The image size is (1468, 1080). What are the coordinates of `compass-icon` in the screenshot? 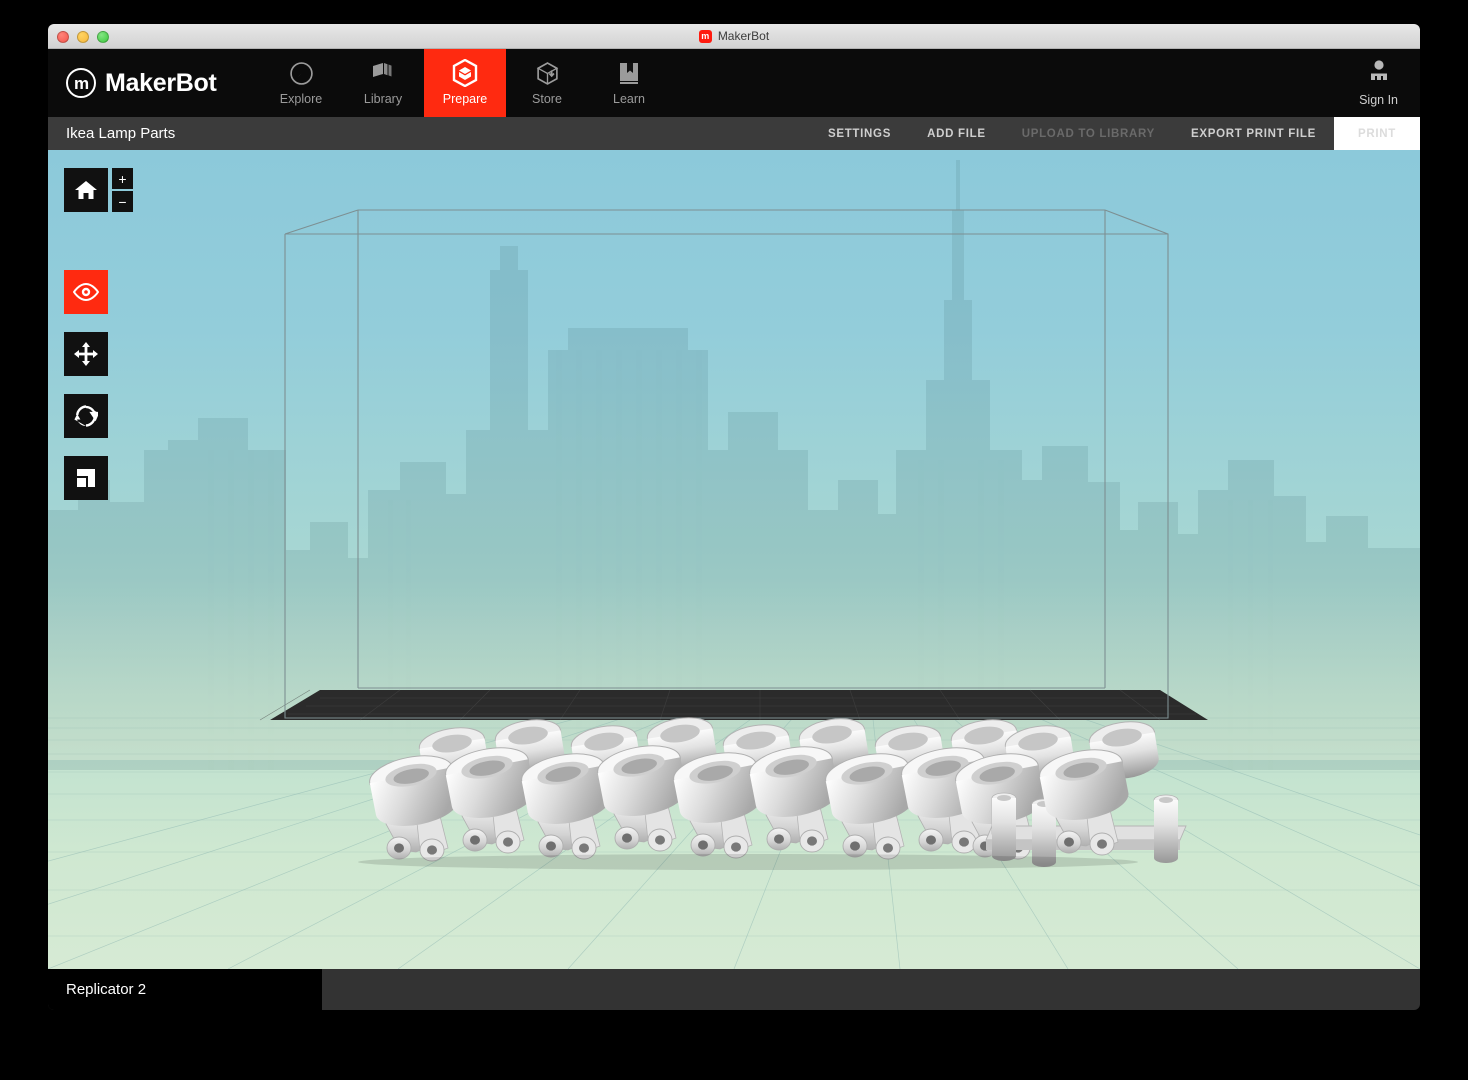 It's located at (301, 73).